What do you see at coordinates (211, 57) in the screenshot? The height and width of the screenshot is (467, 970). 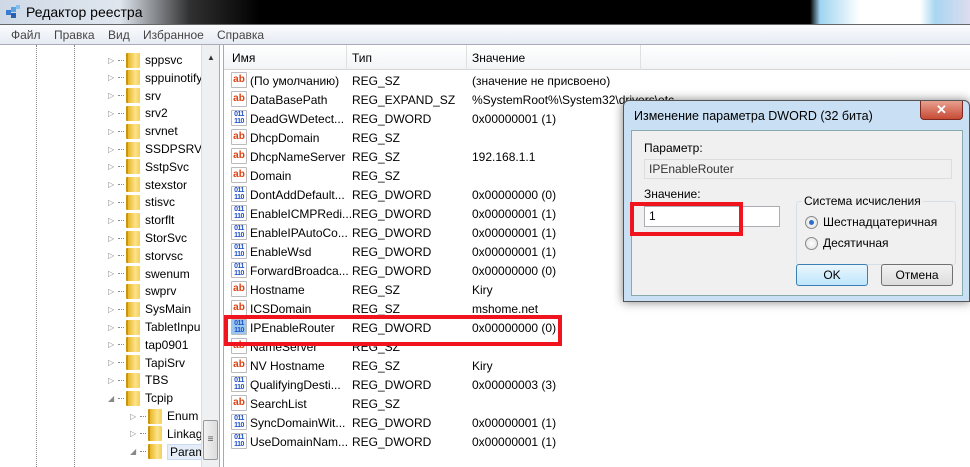 I see `scroll-up-icon: ▲` at bounding box center [211, 57].